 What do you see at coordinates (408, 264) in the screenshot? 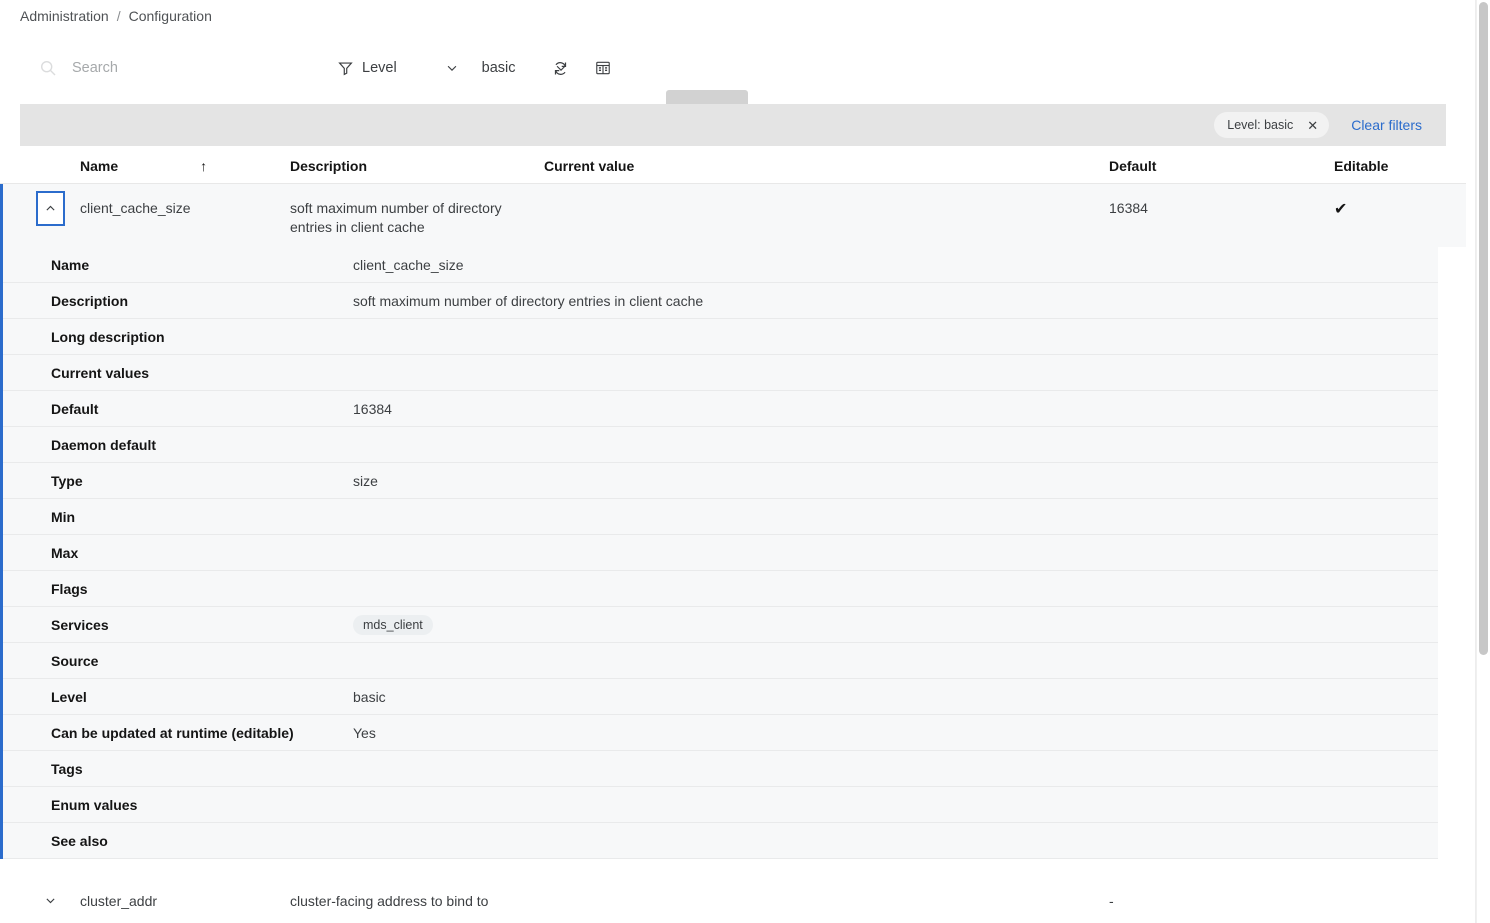
I see `detail-value: client_cache_size` at bounding box center [408, 264].